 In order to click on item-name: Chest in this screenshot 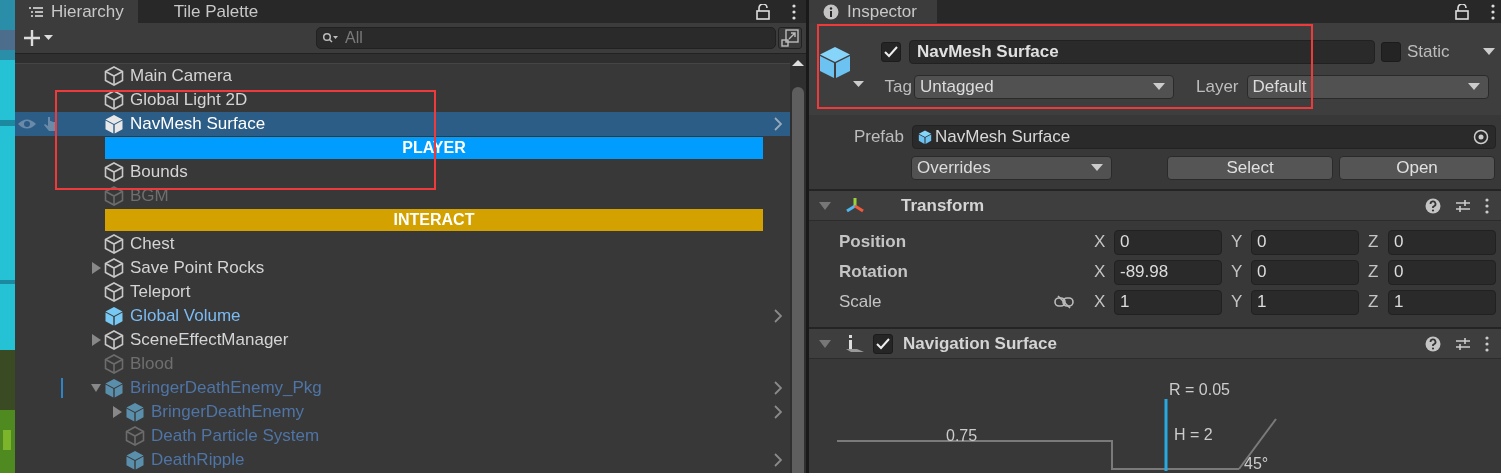, I will do `click(152, 244)`.